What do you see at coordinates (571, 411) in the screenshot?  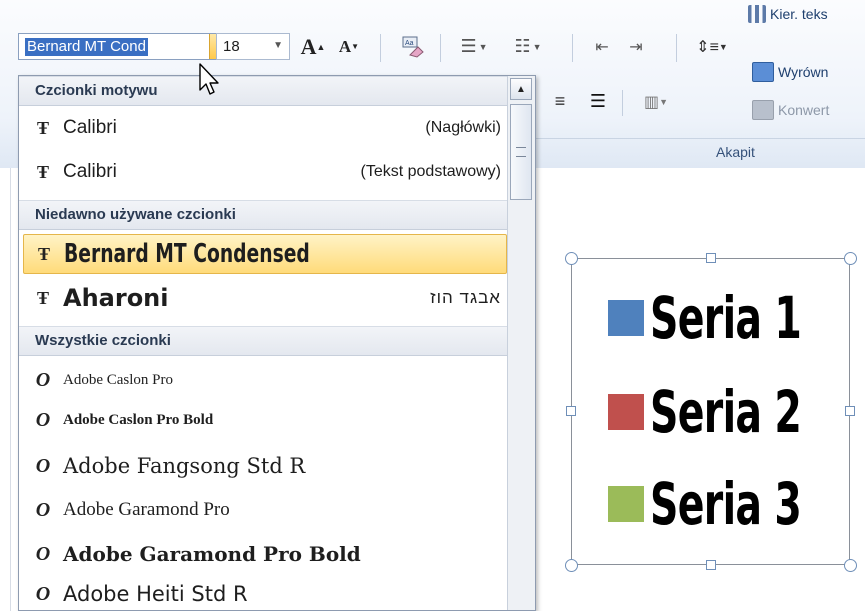 I see `resize-handle-left` at bounding box center [571, 411].